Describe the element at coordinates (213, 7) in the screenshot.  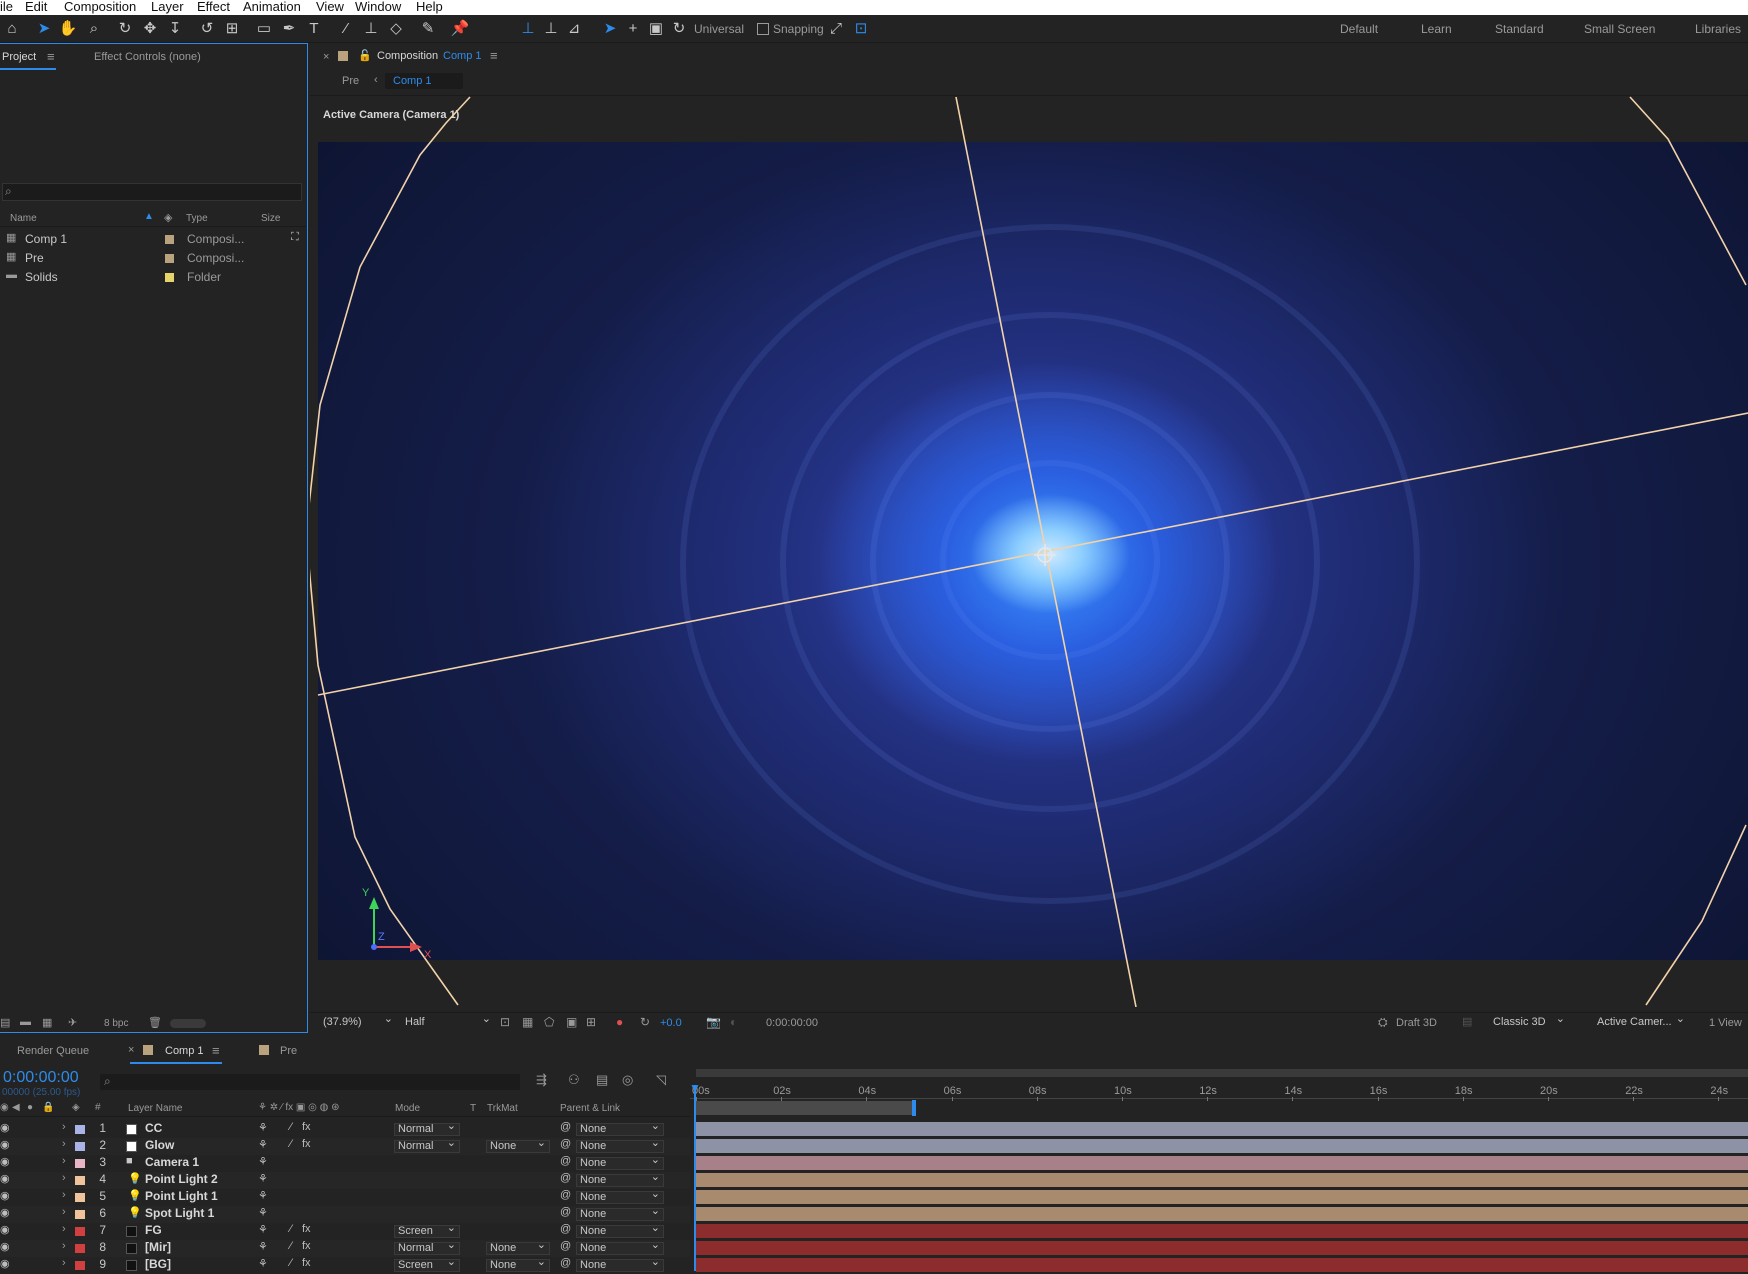
I see `menu-effect: Effect` at that location.